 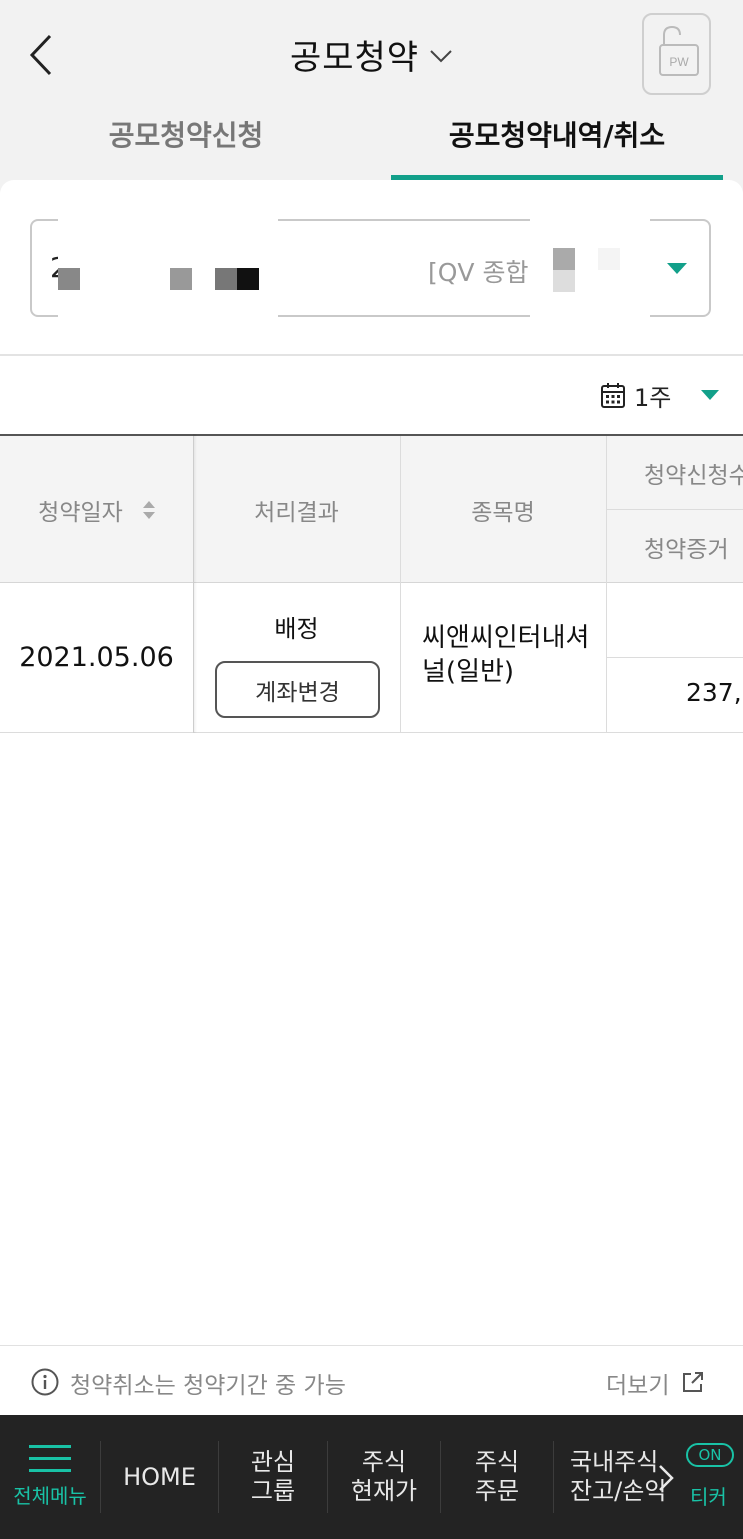 I want to click on row-date: 2021.05.06, so click(x=96, y=657).